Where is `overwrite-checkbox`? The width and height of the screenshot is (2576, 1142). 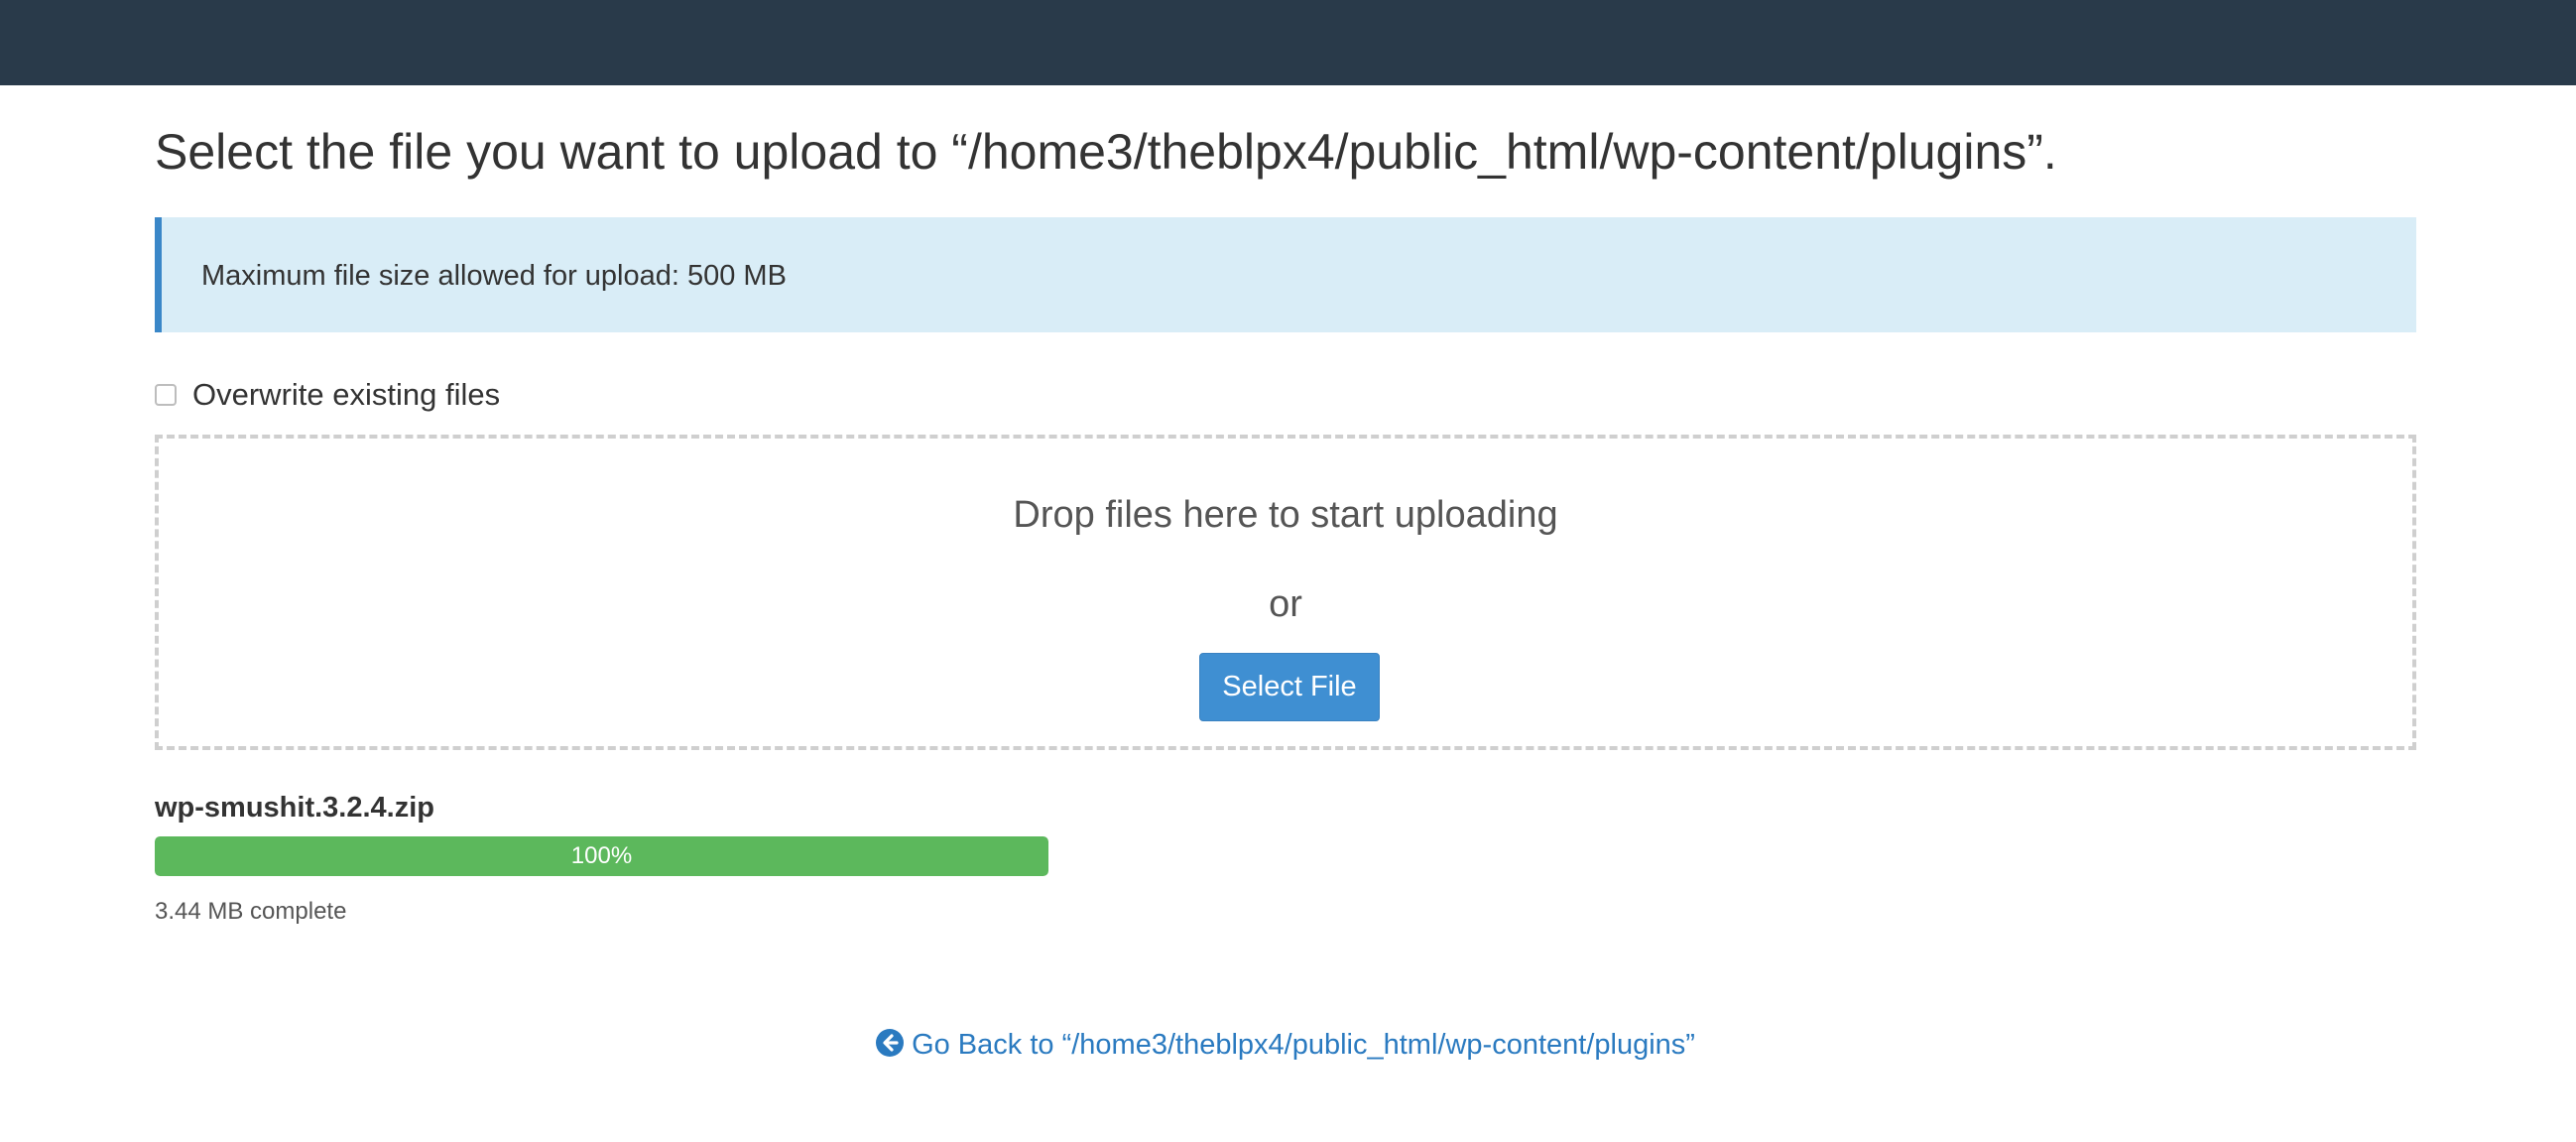 overwrite-checkbox is located at coordinates (166, 395).